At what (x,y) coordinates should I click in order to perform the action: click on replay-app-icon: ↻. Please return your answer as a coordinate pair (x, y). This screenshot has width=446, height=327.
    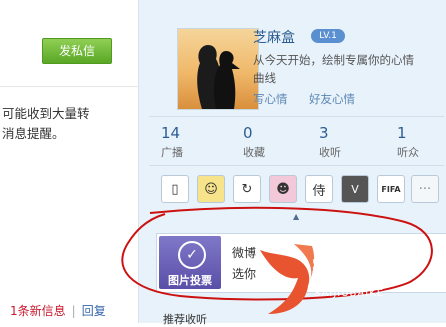
    Looking at the image, I should click on (247, 189).